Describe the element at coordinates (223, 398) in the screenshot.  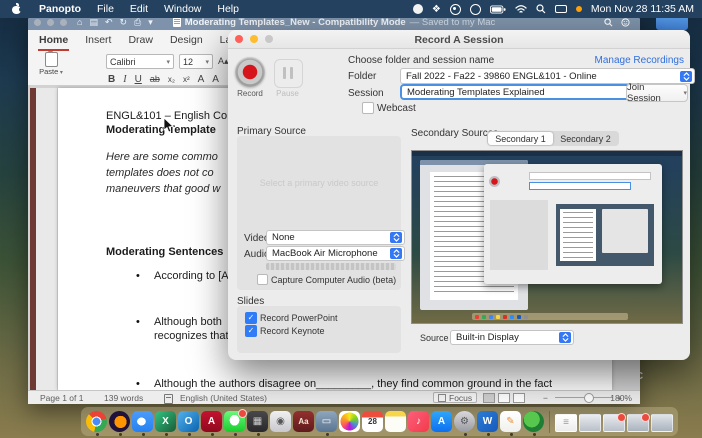
I see `language-indicator: English (United States)` at that location.